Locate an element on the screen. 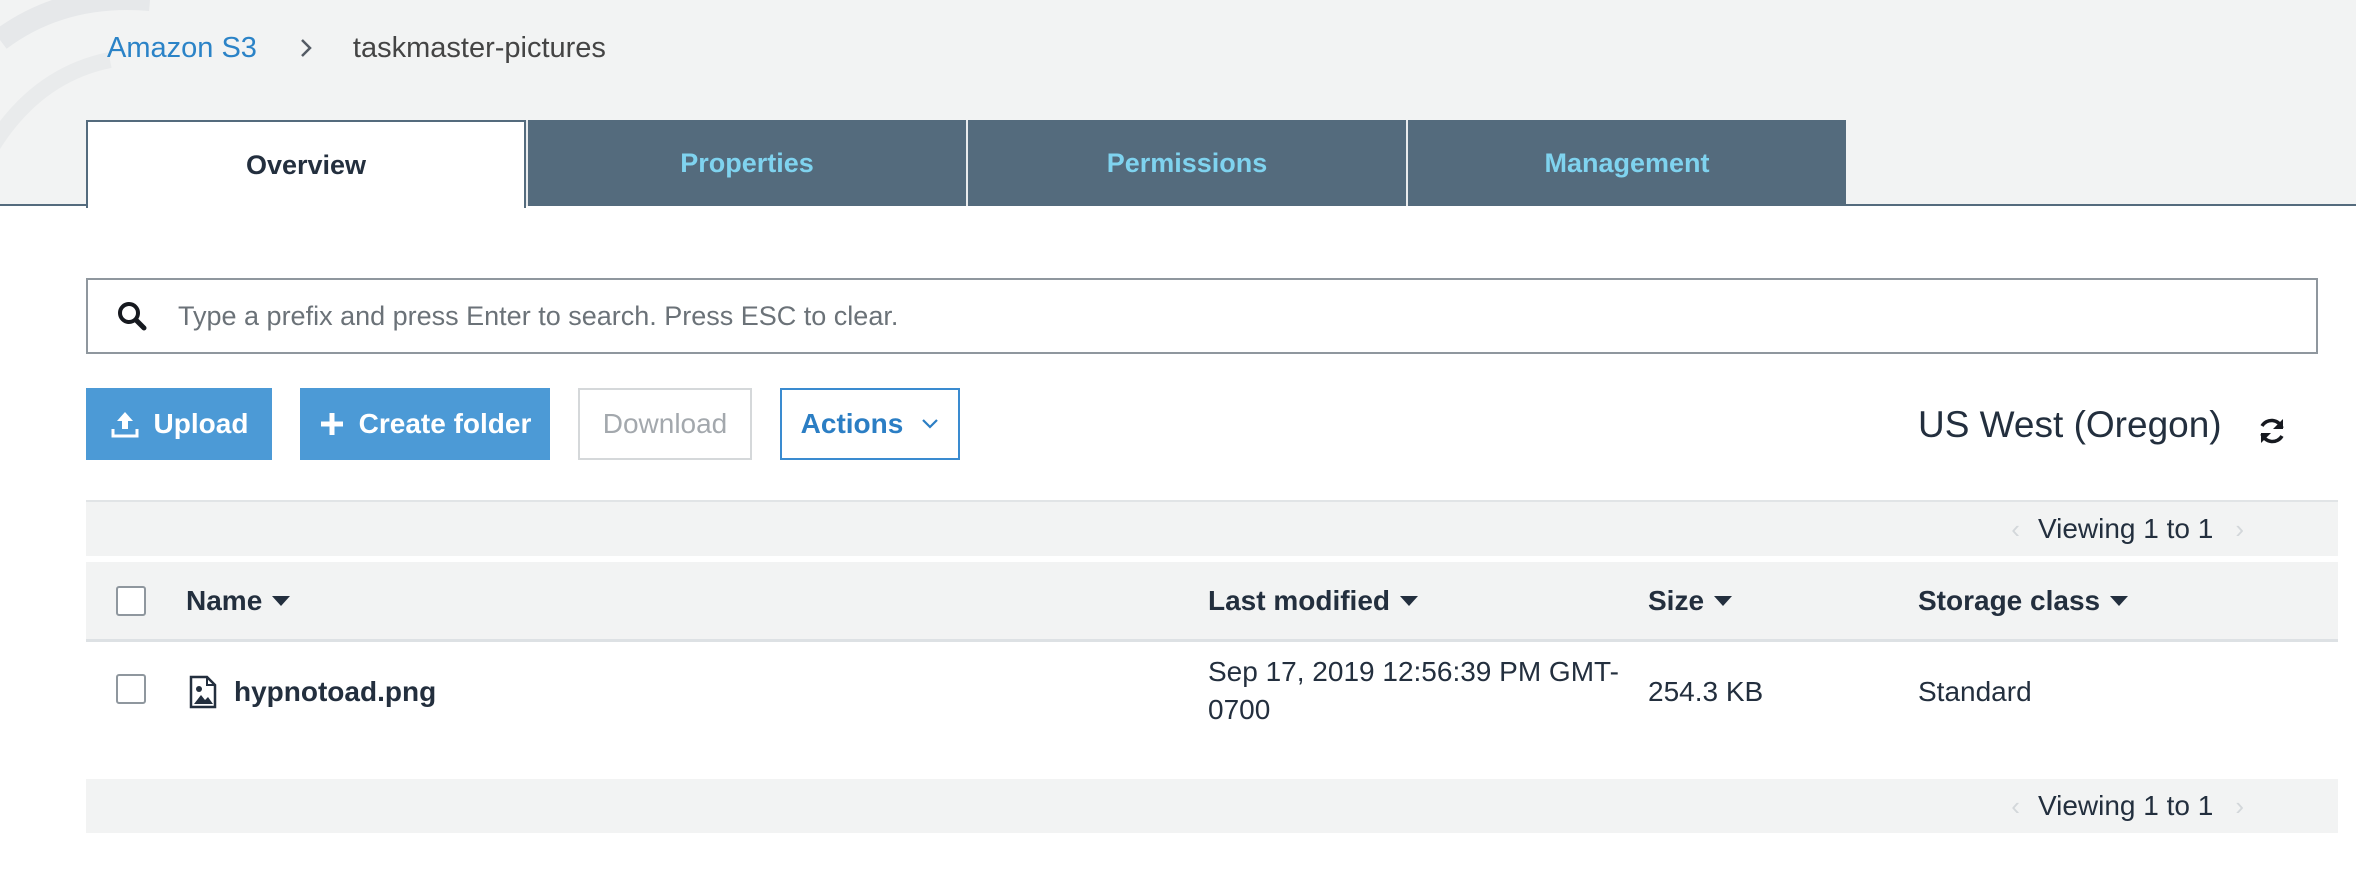 This screenshot has height=882, width=2356. column-header-size-label: Size is located at coordinates (1676, 600).